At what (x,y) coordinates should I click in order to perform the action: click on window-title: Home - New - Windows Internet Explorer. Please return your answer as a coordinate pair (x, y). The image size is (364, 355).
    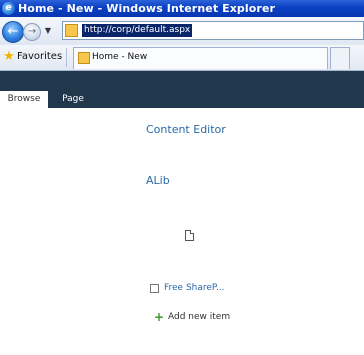
    Looking at the image, I should click on (147, 8).